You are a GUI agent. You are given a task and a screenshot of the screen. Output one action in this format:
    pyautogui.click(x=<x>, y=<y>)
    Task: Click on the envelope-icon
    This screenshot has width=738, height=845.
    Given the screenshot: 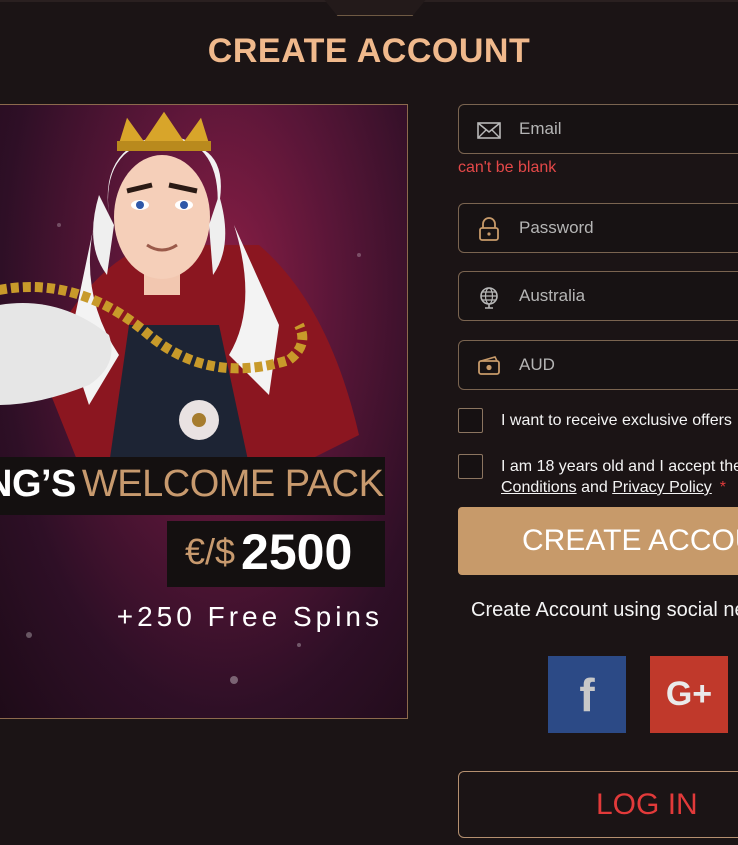 What is the action you would take?
    pyautogui.click(x=489, y=130)
    